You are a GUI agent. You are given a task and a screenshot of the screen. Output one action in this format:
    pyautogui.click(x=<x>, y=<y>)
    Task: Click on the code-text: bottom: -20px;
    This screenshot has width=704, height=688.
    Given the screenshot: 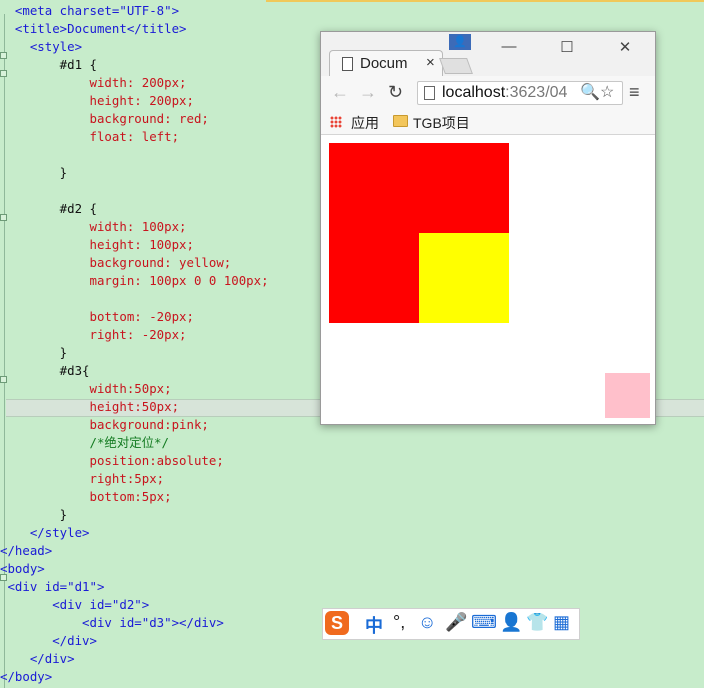 What is the action you would take?
    pyautogui.click(x=97, y=316)
    